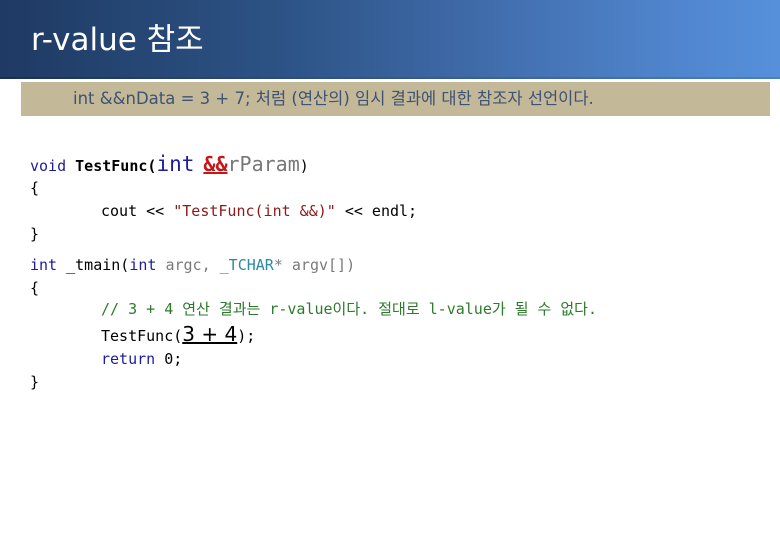  Describe the element at coordinates (188, 265) in the screenshot. I see `argc: argc,` at that location.